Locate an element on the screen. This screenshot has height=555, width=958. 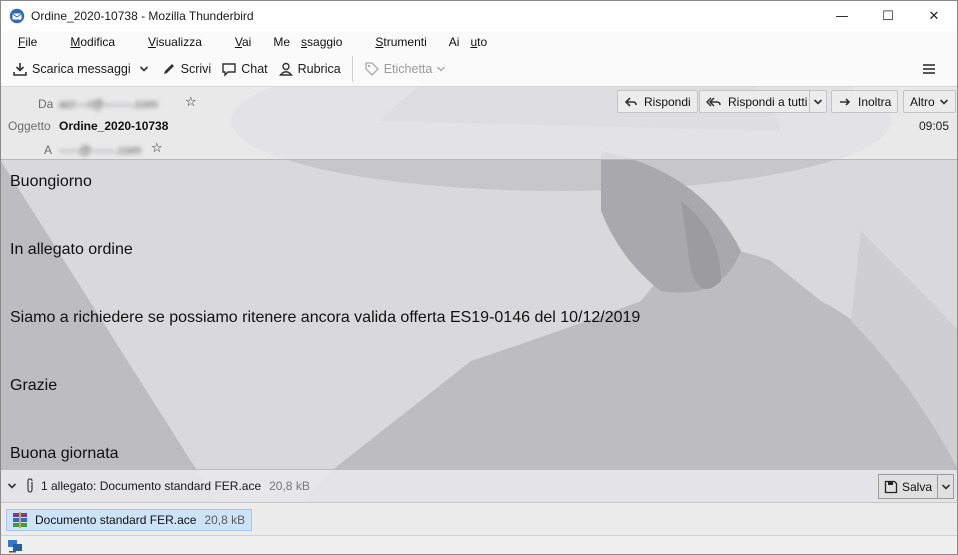
body-line: Grazie is located at coordinates (34, 385).